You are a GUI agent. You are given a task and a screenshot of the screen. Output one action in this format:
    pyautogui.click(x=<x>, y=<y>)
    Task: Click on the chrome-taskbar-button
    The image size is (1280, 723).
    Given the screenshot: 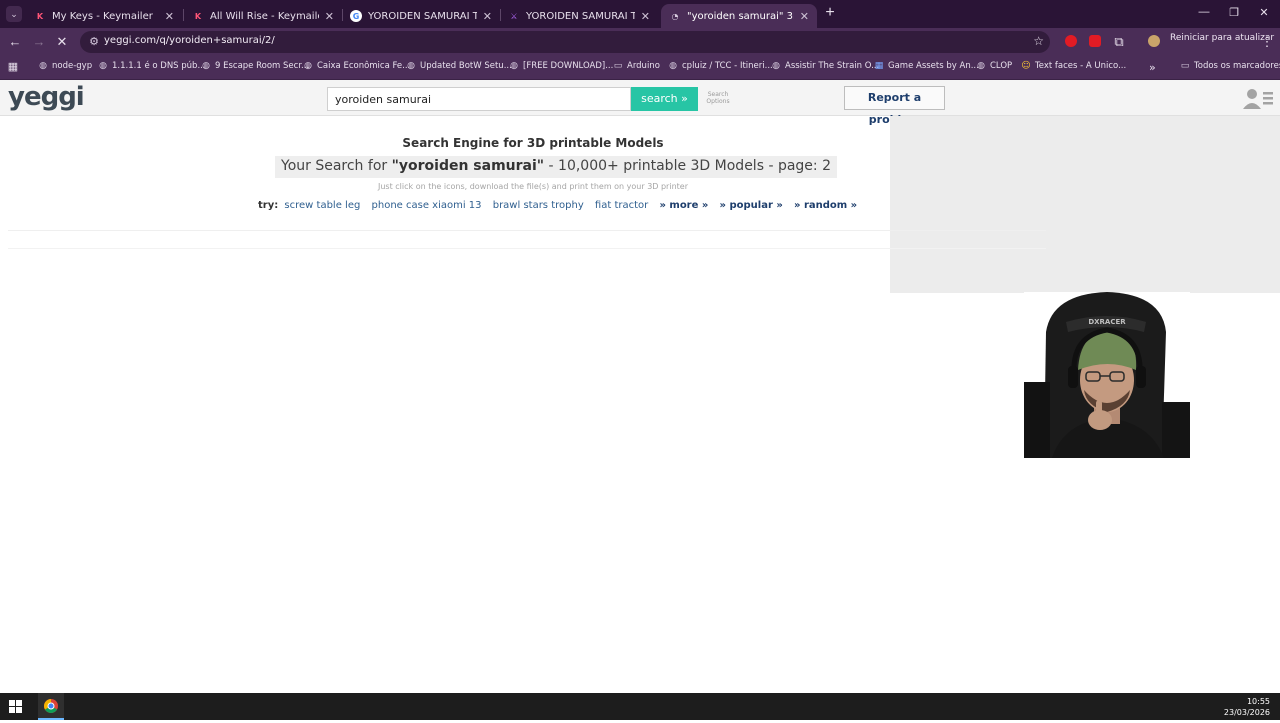 What is the action you would take?
    pyautogui.click(x=51, y=706)
    